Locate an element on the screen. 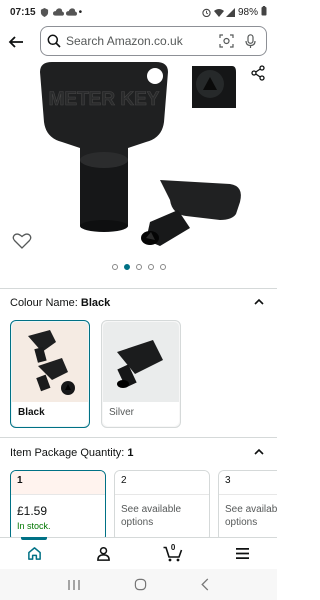 Image resolution: width=320 pixels, height=600 pixels. package-option-1: 1 £1.59 In stock. is located at coordinates (58, 506).